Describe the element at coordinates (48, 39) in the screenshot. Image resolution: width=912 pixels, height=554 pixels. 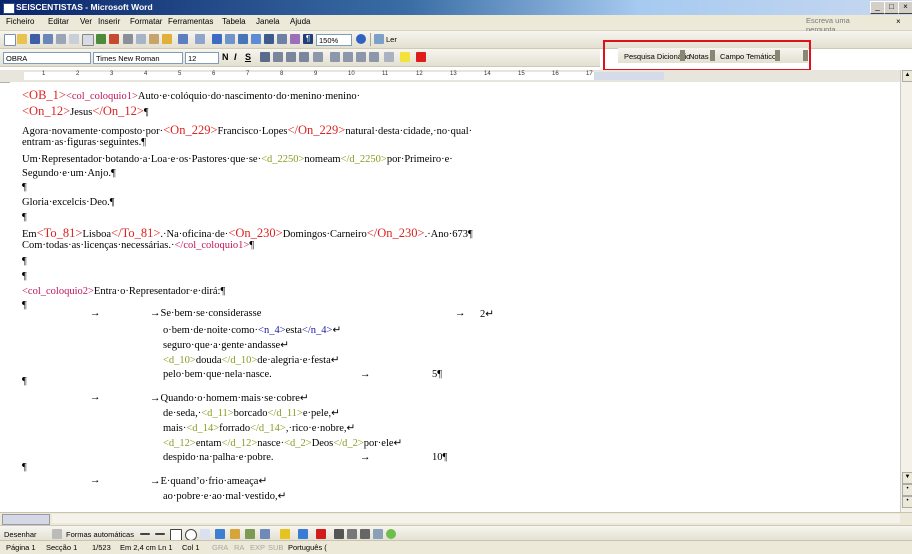
I see `permission-icon` at that location.